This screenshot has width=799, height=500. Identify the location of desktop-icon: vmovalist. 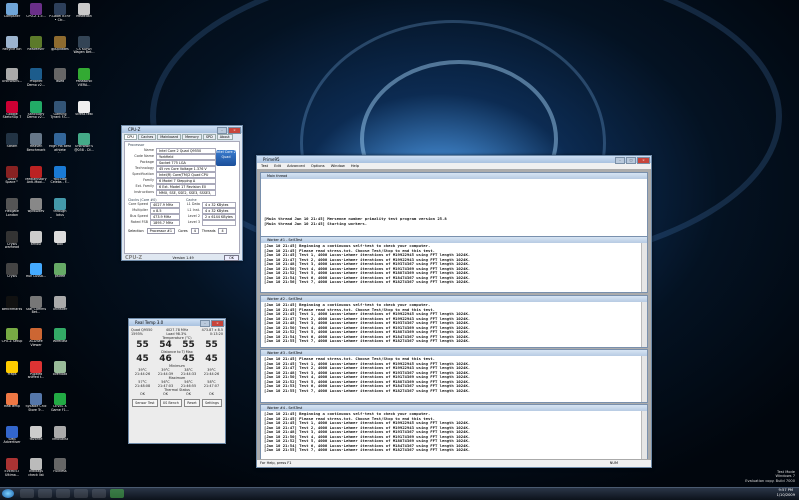
(60, 435).